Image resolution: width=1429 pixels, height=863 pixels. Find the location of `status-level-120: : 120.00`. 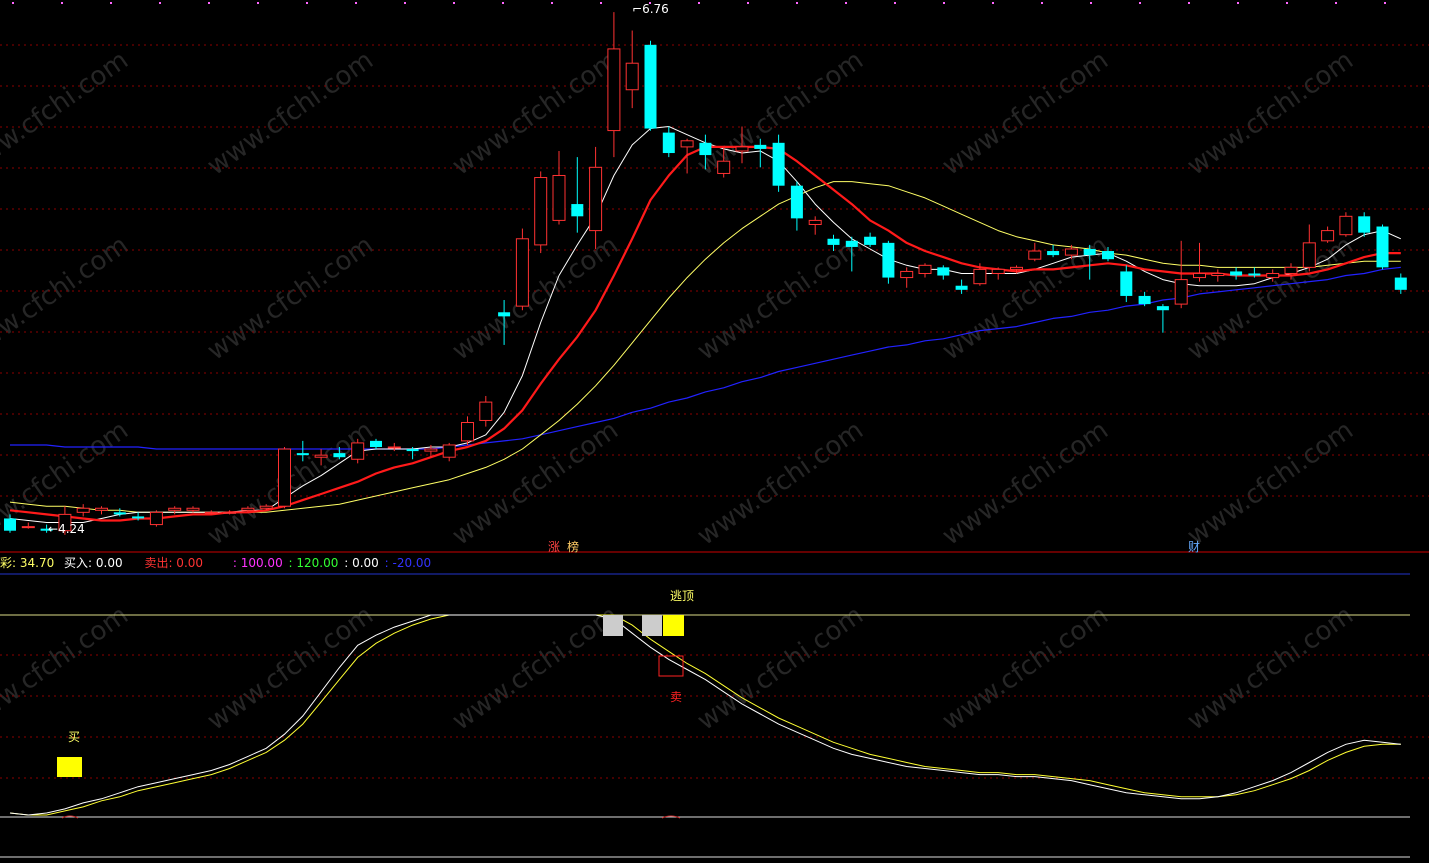

status-level-120: : 120.00 is located at coordinates (313, 563).